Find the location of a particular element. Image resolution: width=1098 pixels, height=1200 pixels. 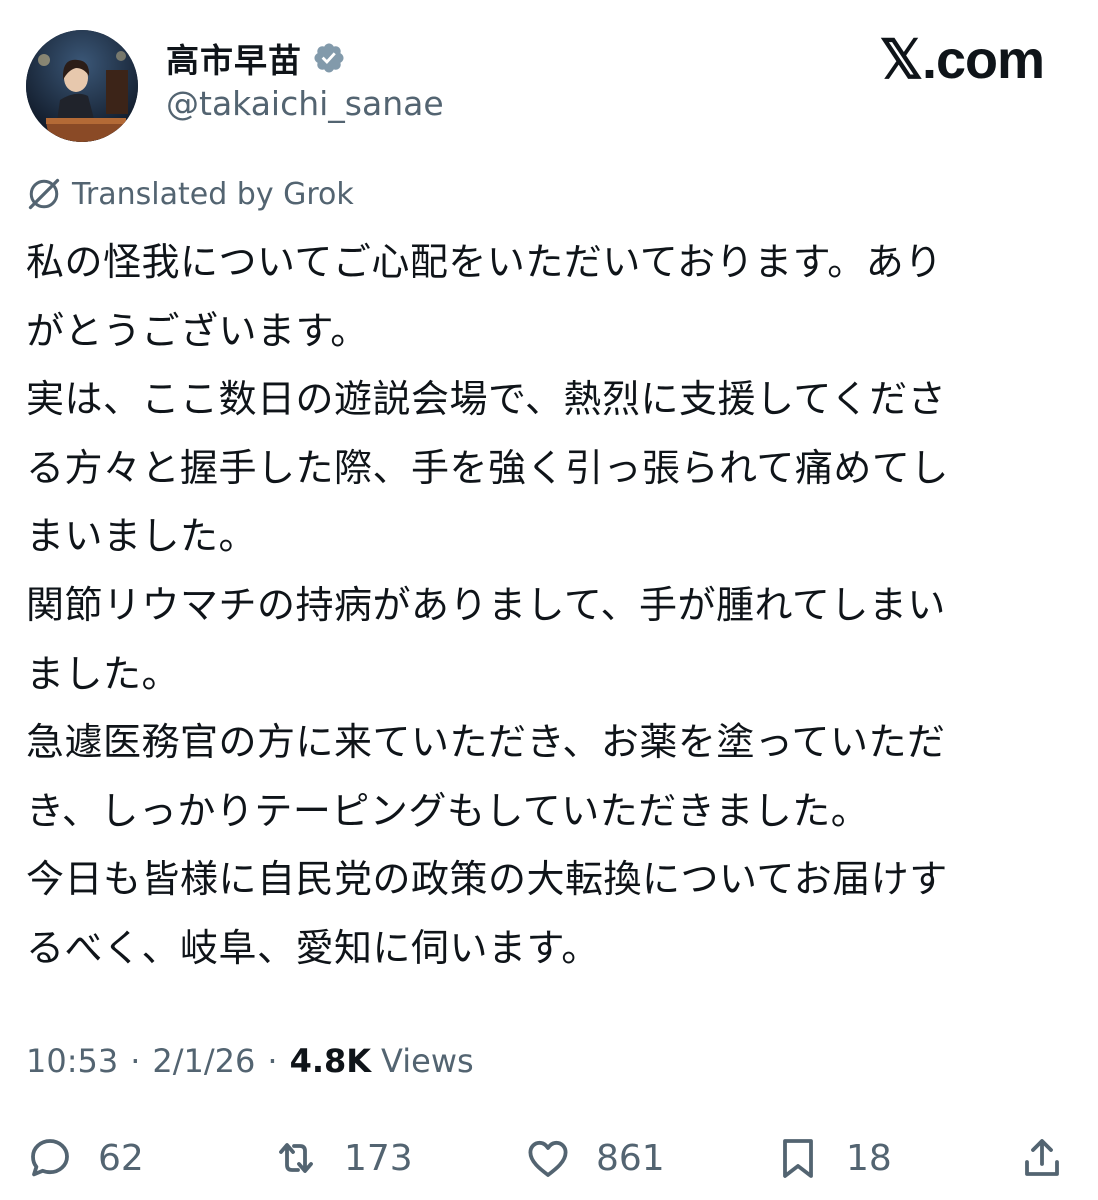

tweet-line: き、しっかりテーピングもしていただきました。 is located at coordinates (448, 810).